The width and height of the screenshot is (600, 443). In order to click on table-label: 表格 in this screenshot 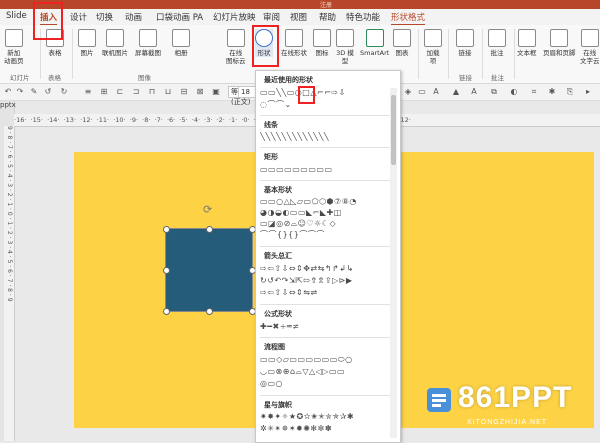, I will do `click(55, 53)`.